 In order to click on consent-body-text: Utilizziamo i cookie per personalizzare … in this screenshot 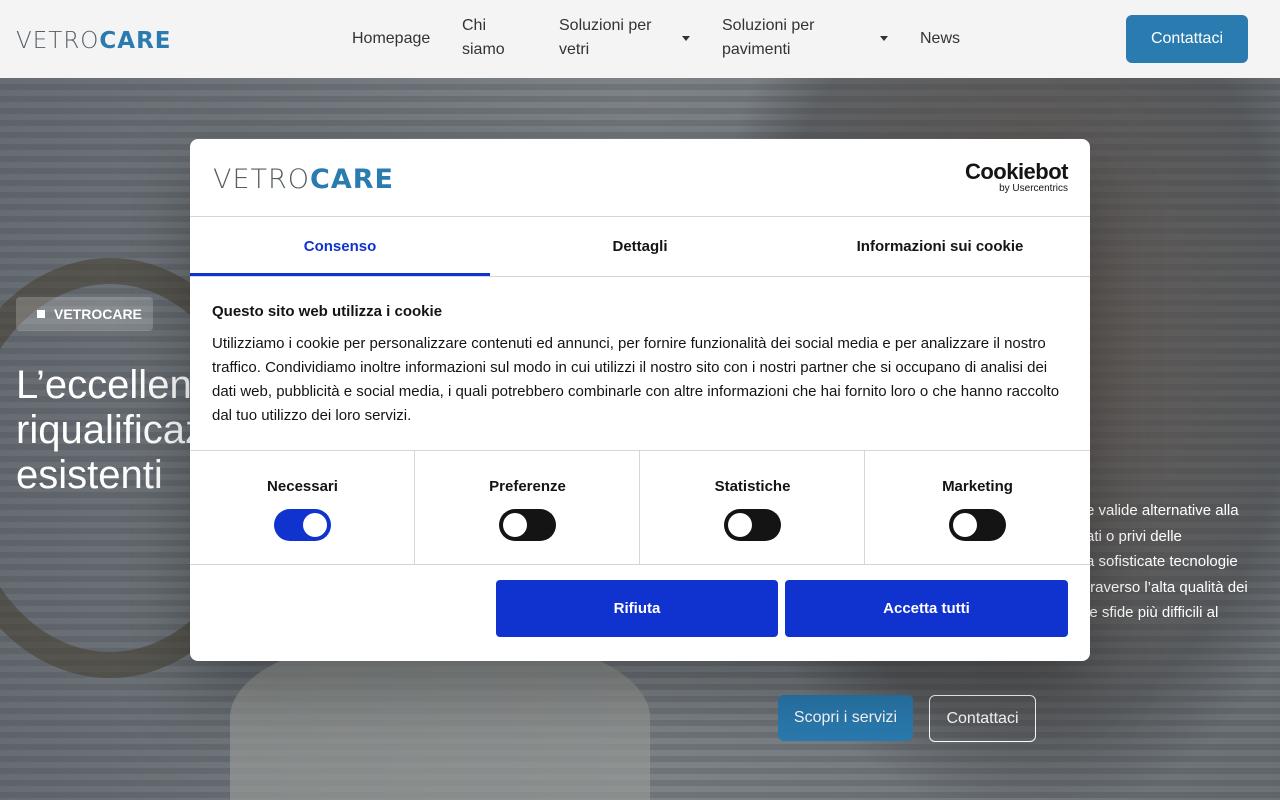, I will do `click(636, 379)`.